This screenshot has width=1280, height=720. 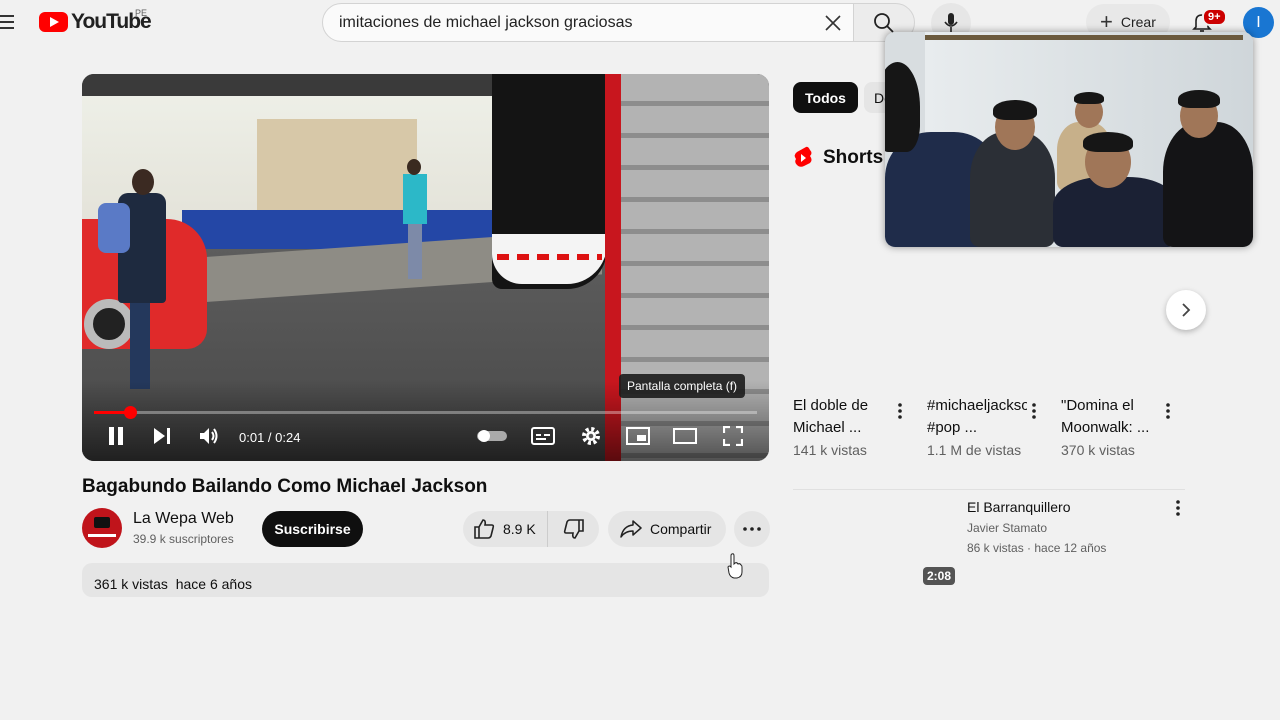 I want to click on miniplayer-button, so click(x=638, y=436).